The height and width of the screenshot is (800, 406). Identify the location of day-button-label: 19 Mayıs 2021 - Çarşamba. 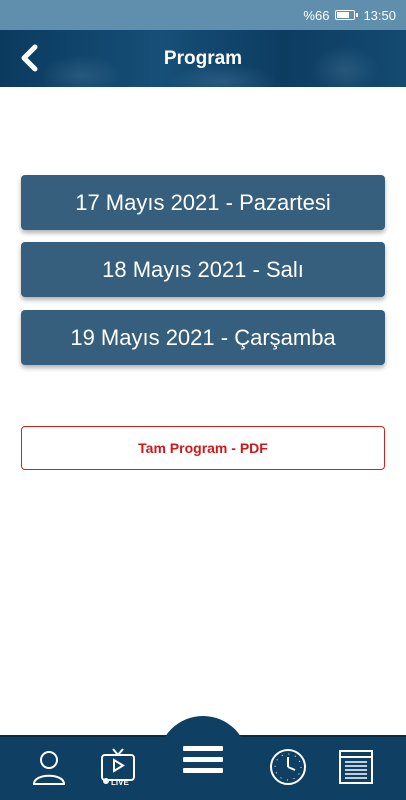
(203, 337).